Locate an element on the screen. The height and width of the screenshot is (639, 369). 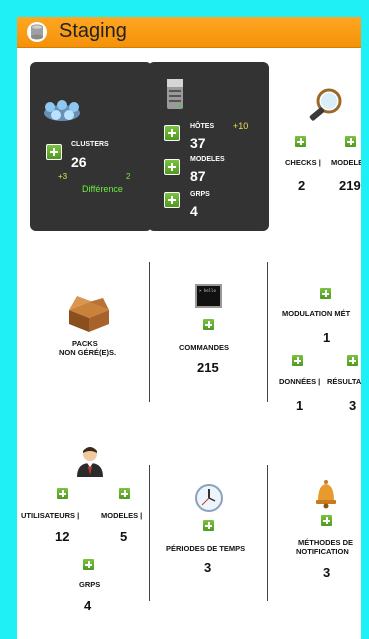
user-groups-label: GRPS is located at coordinates (90, 584).